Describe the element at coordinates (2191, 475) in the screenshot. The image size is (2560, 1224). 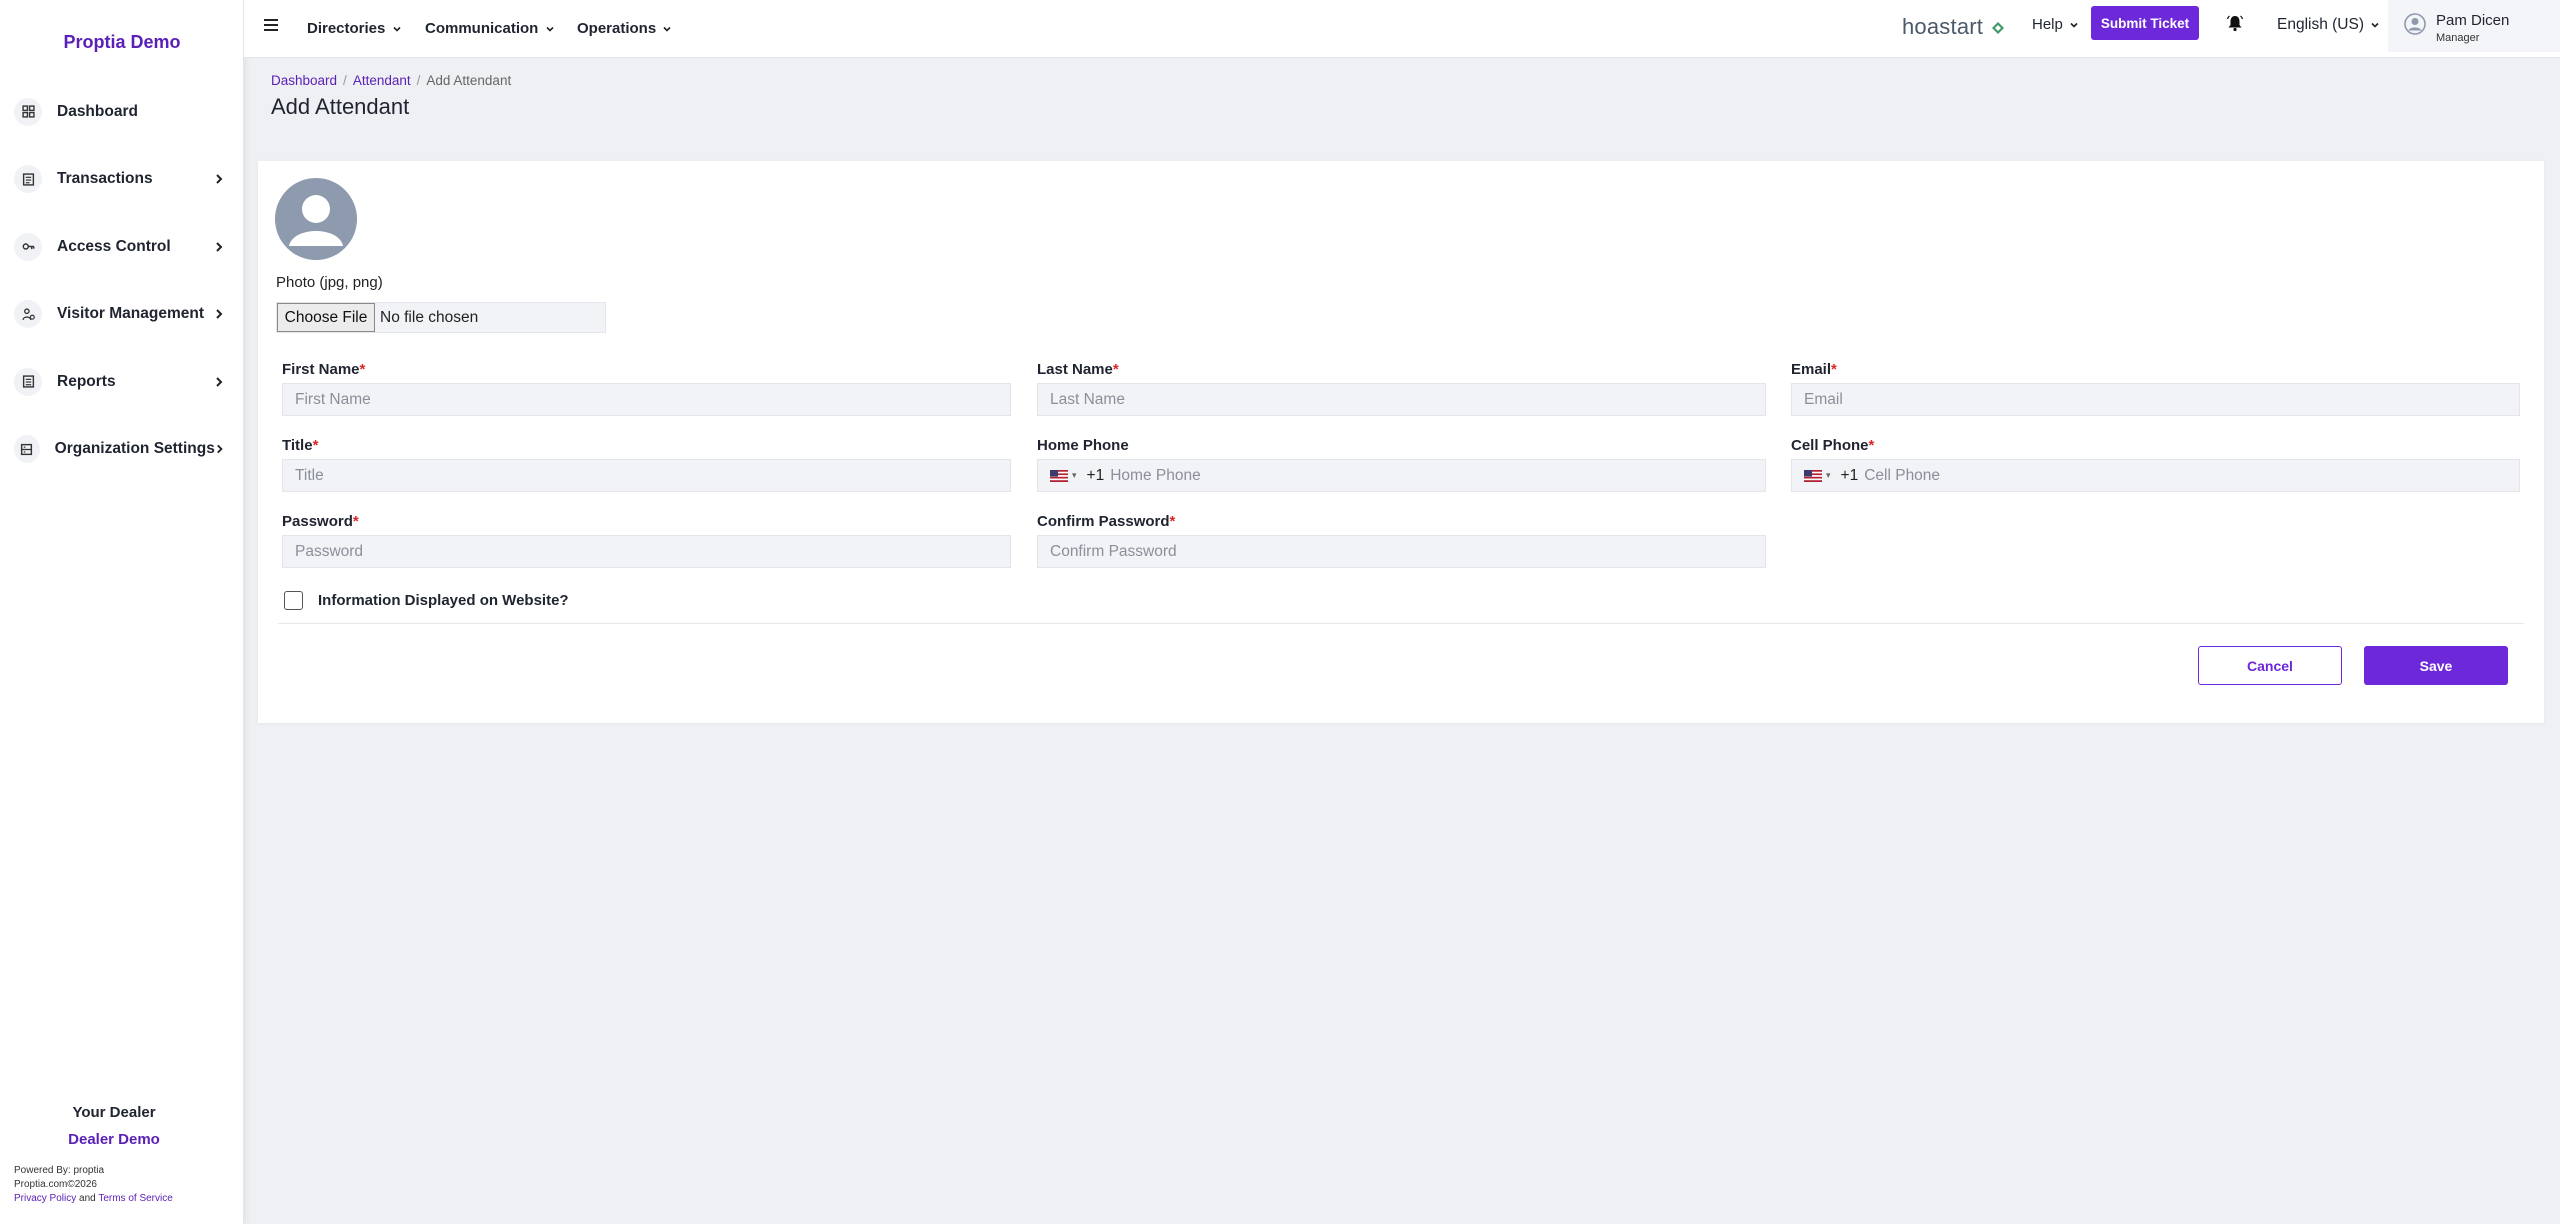
I see `cell-phone-input` at that location.